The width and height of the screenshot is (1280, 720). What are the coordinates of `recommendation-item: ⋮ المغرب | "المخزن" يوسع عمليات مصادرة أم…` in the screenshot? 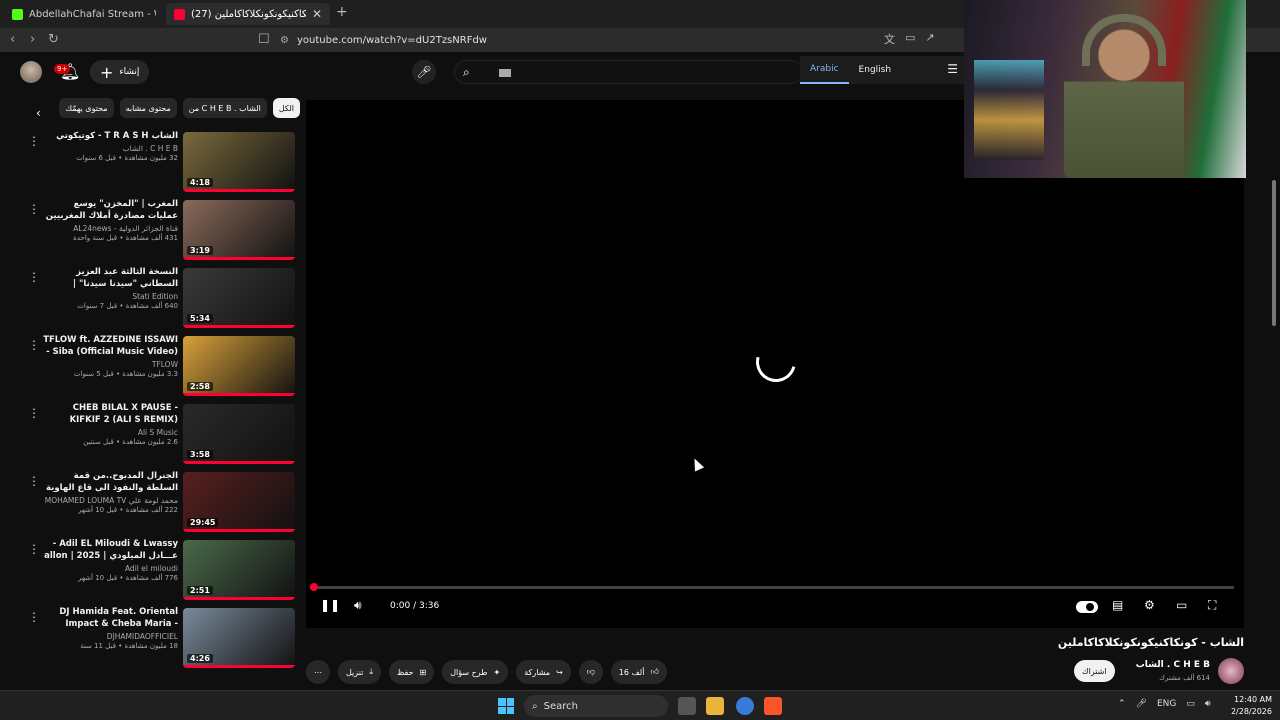 It's located at (160, 230).